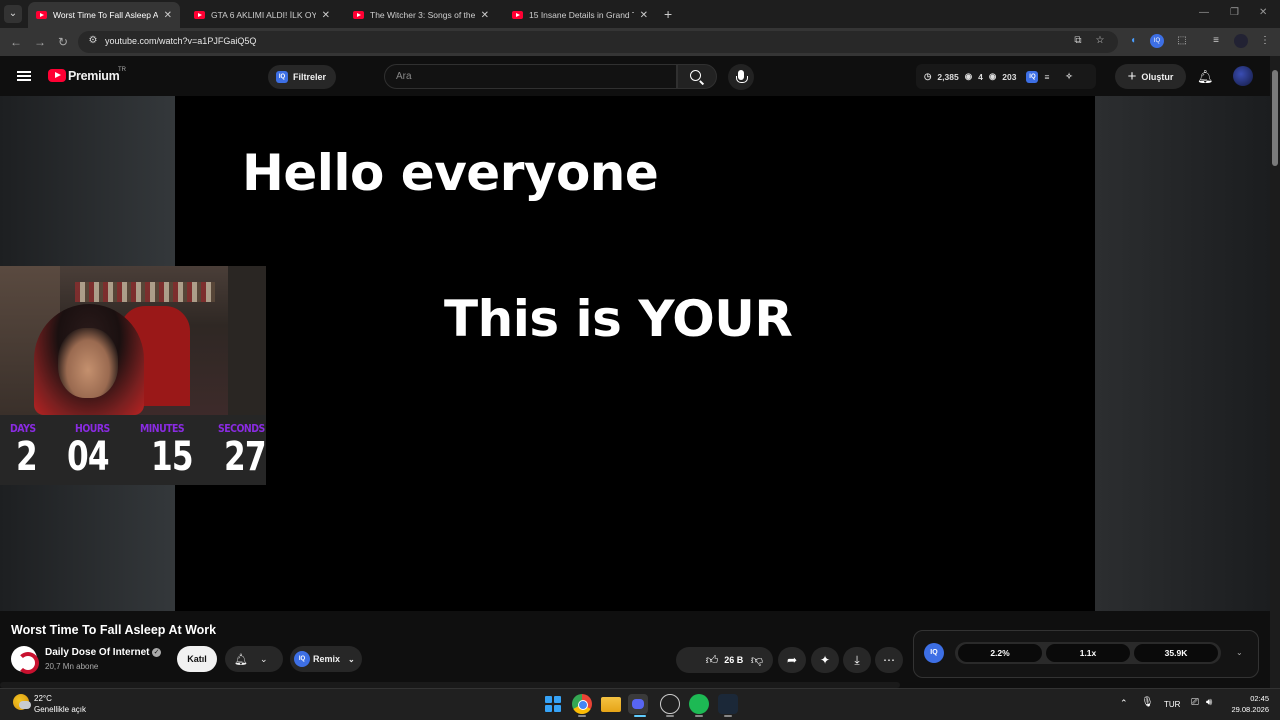 This screenshot has height=720, width=1280. I want to click on filters-label: Filtreler, so click(310, 77).